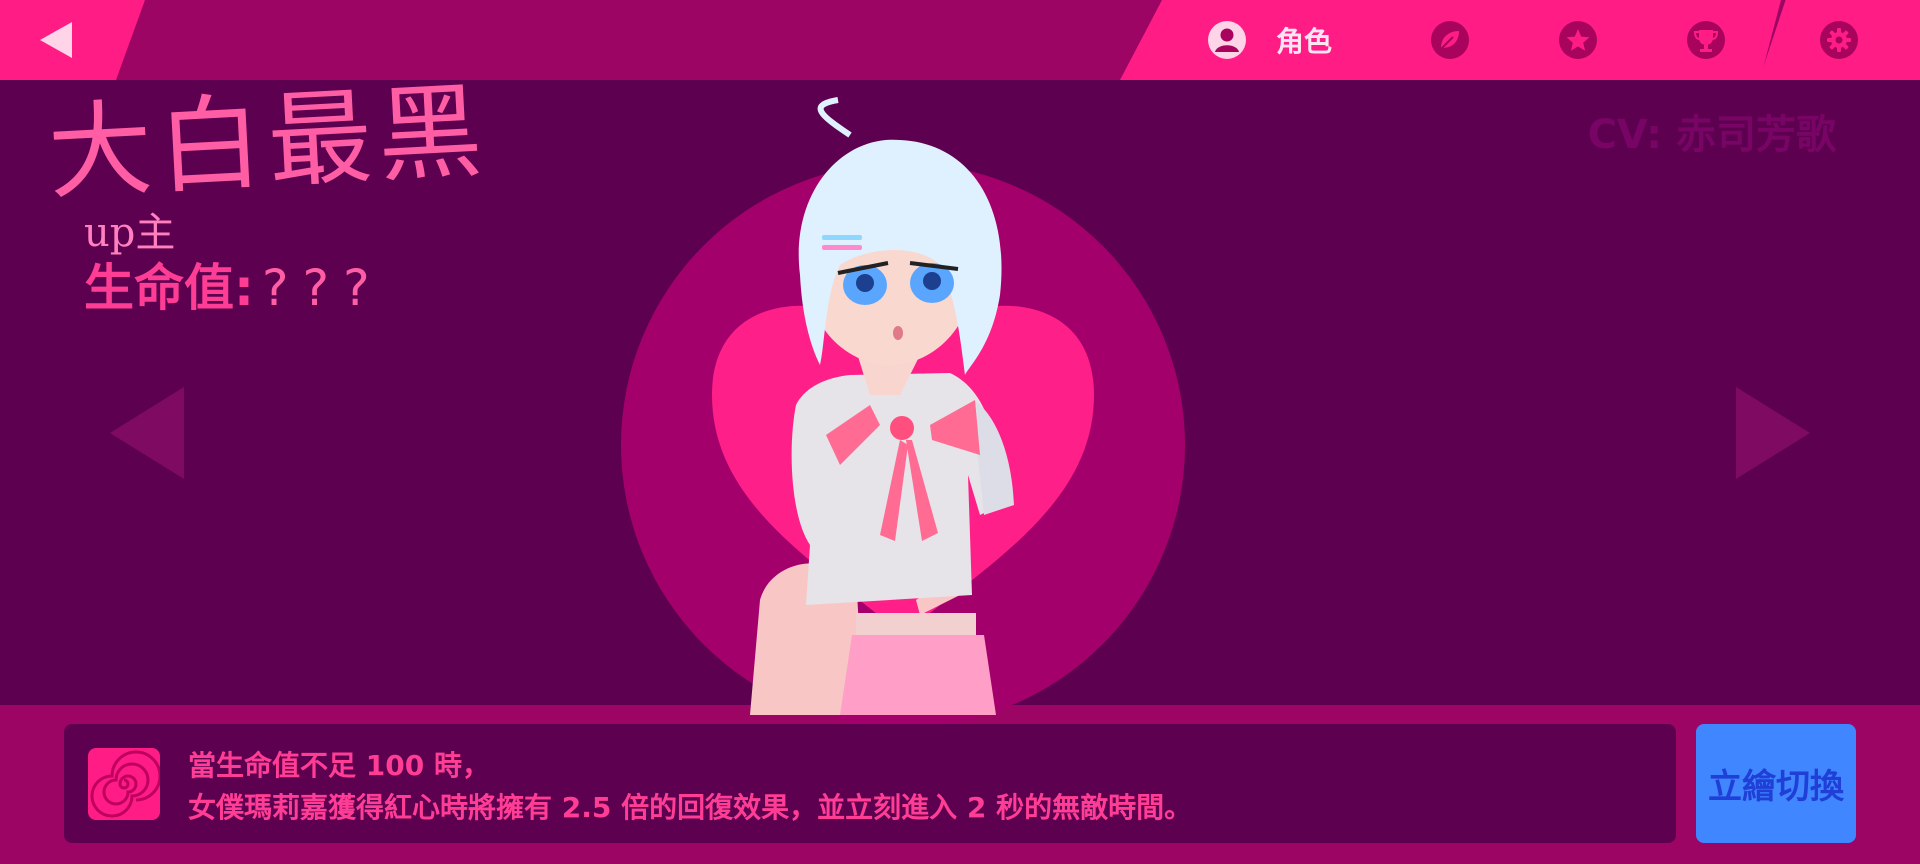 This screenshot has height=864, width=1920. I want to click on tab-trophy, so click(1706, 40).